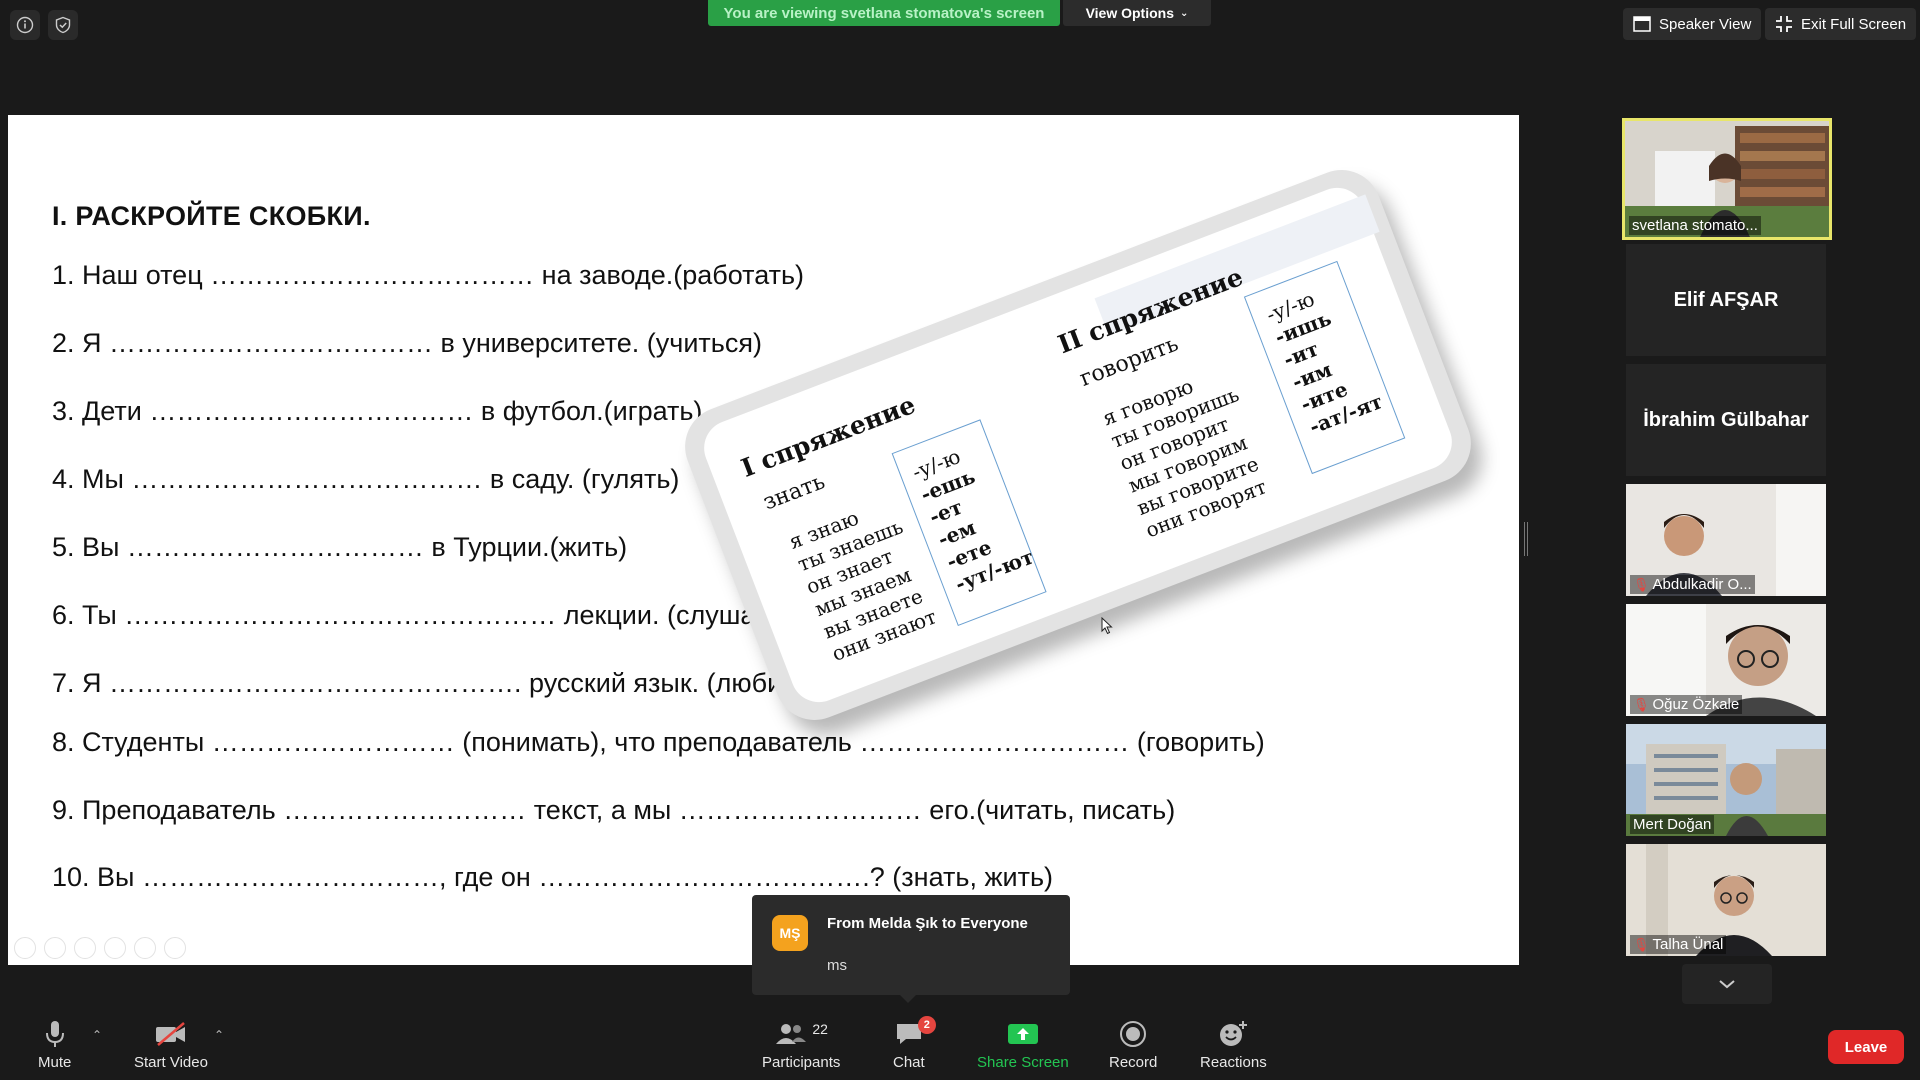 This screenshot has height=1080, width=1920. I want to click on record-label: Record, so click(1133, 1062).